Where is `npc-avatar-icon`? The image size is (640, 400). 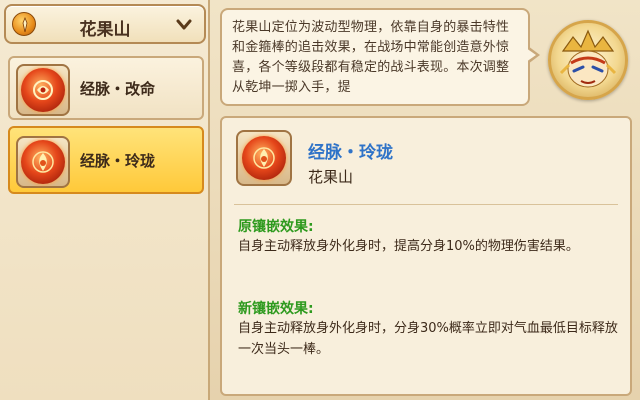
npc-avatar-icon is located at coordinates (588, 60).